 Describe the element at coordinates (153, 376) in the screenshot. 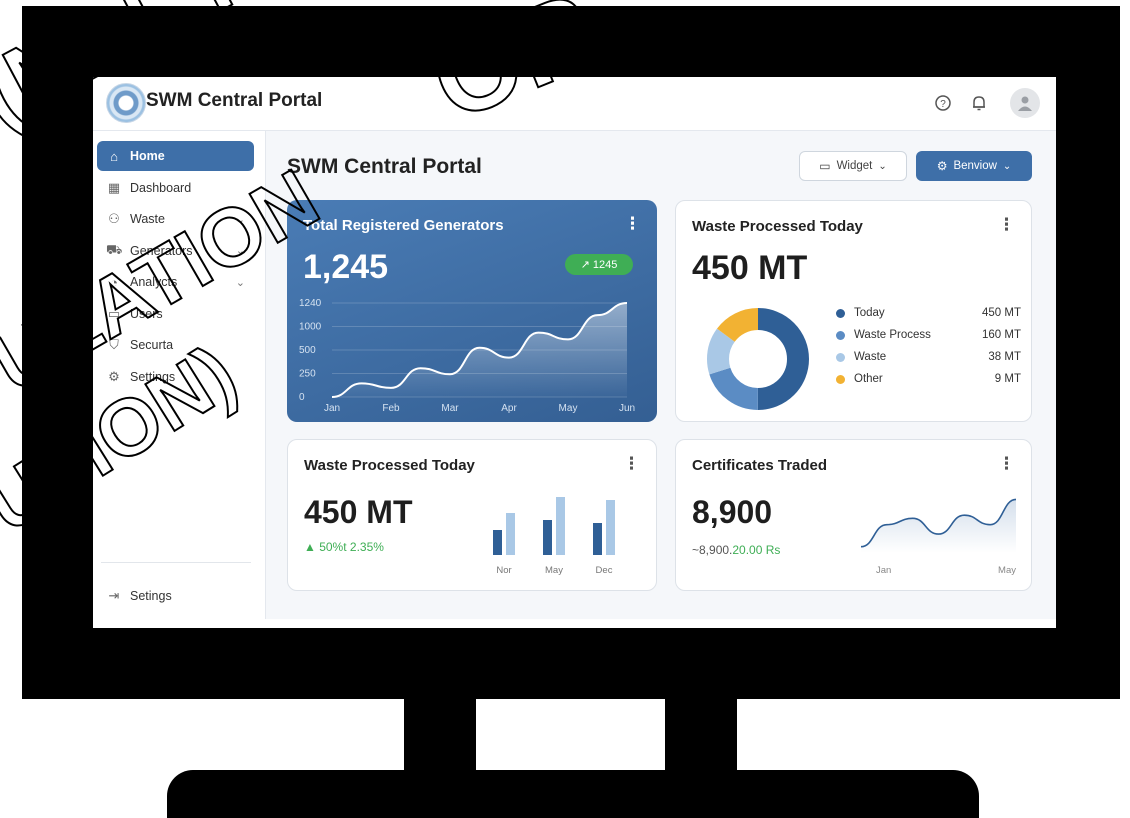

I see `sidebar-item-label: Settings` at that location.